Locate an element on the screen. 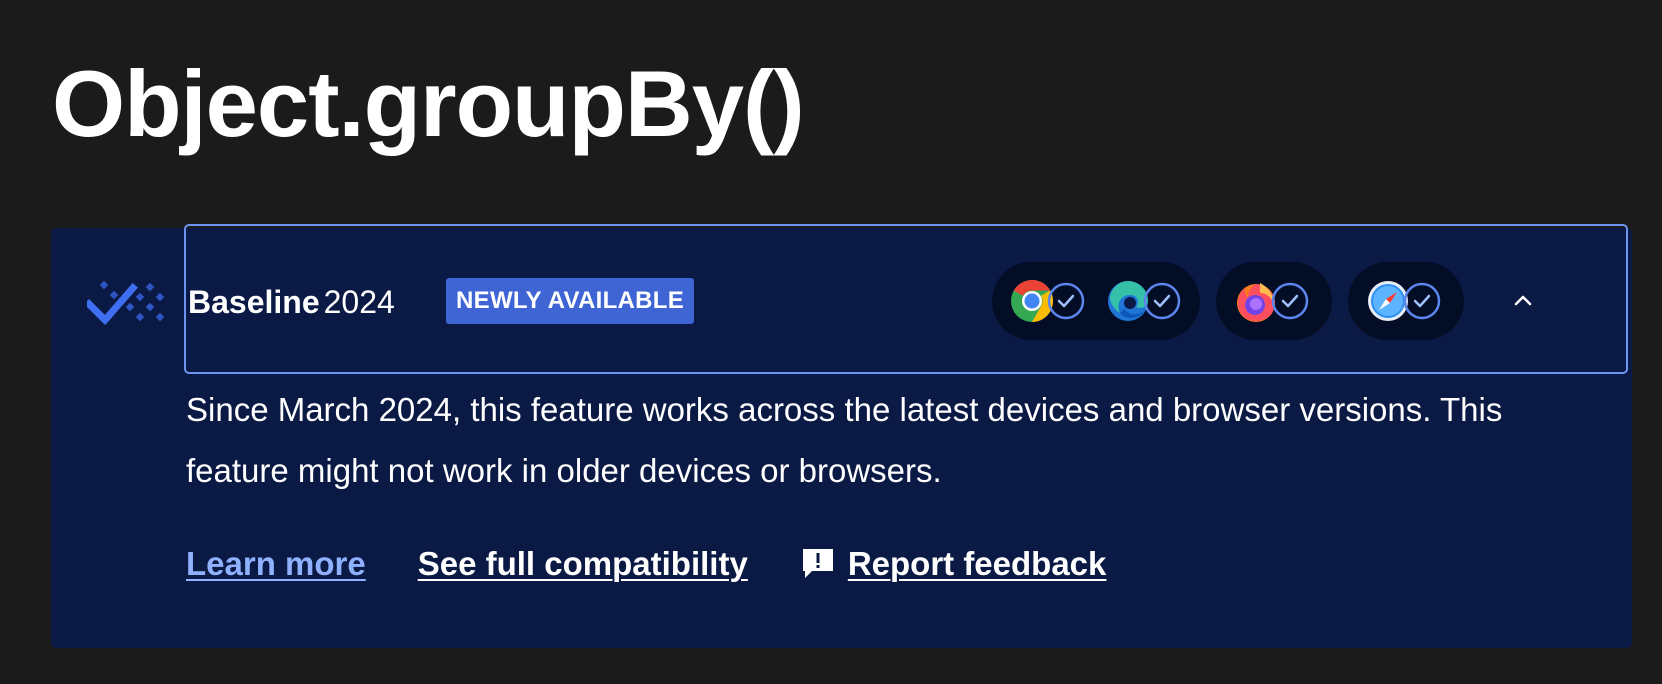 The height and width of the screenshot is (684, 1662). baseline-year: 2024 is located at coordinates (359, 302).